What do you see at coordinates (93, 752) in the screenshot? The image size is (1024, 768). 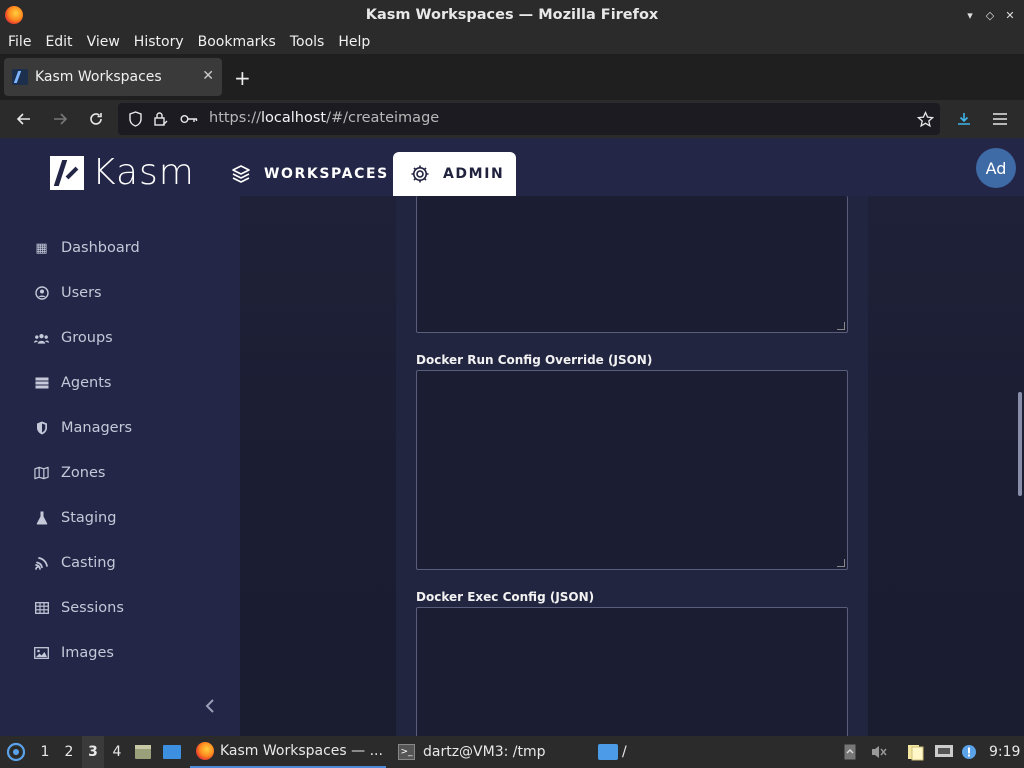 I see `workspace-3: 3` at bounding box center [93, 752].